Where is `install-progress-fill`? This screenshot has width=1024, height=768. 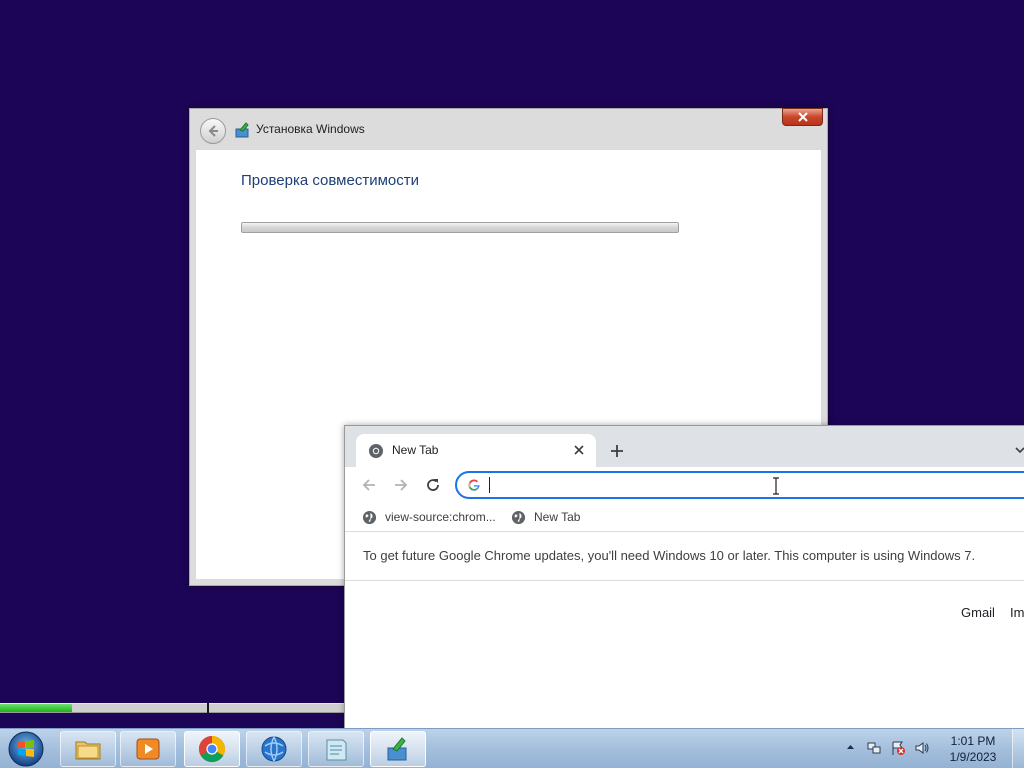
install-progress-fill is located at coordinates (36, 708).